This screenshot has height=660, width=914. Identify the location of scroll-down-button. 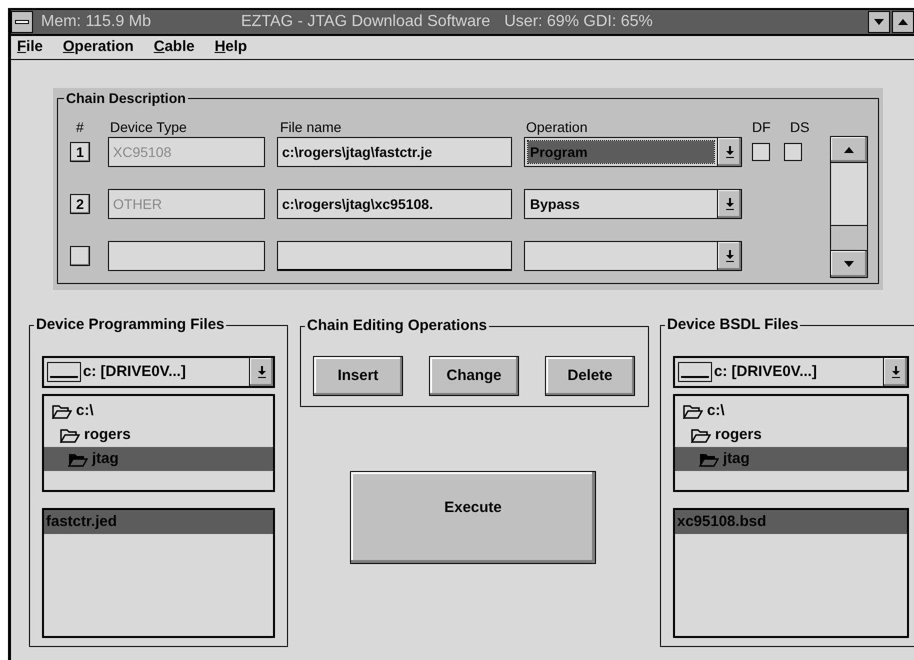
(849, 264).